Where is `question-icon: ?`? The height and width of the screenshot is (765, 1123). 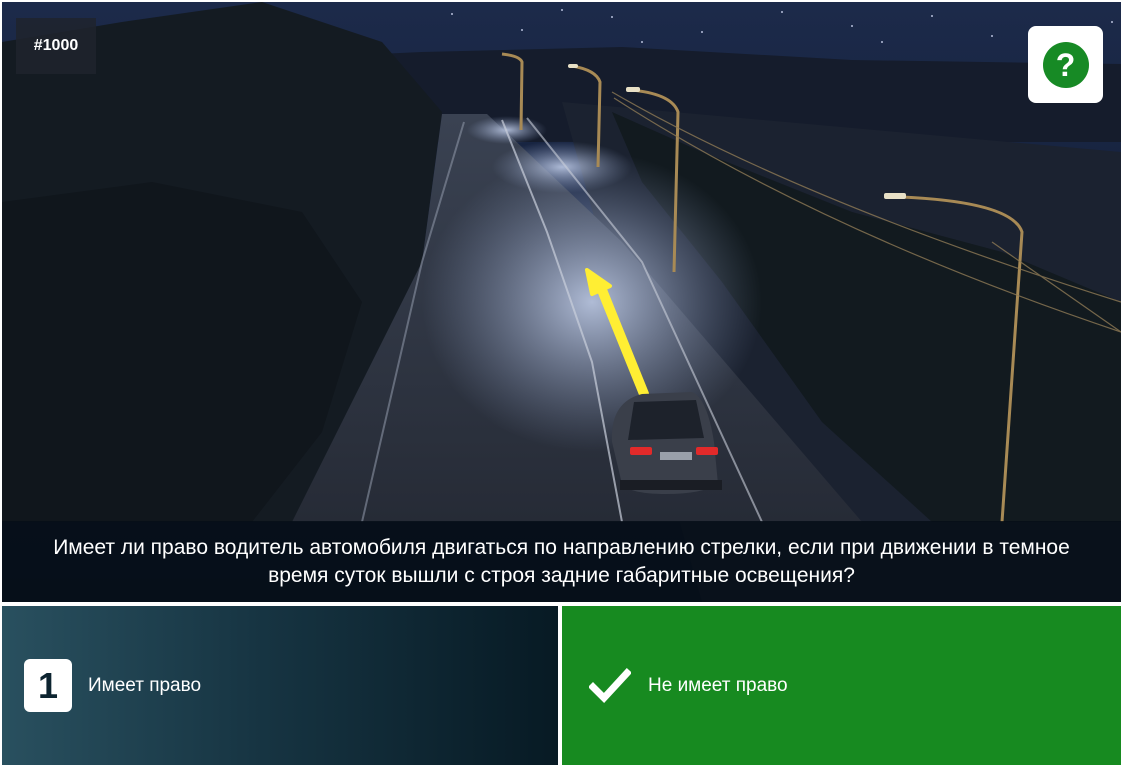
question-icon: ? is located at coordinates (1065, 64).